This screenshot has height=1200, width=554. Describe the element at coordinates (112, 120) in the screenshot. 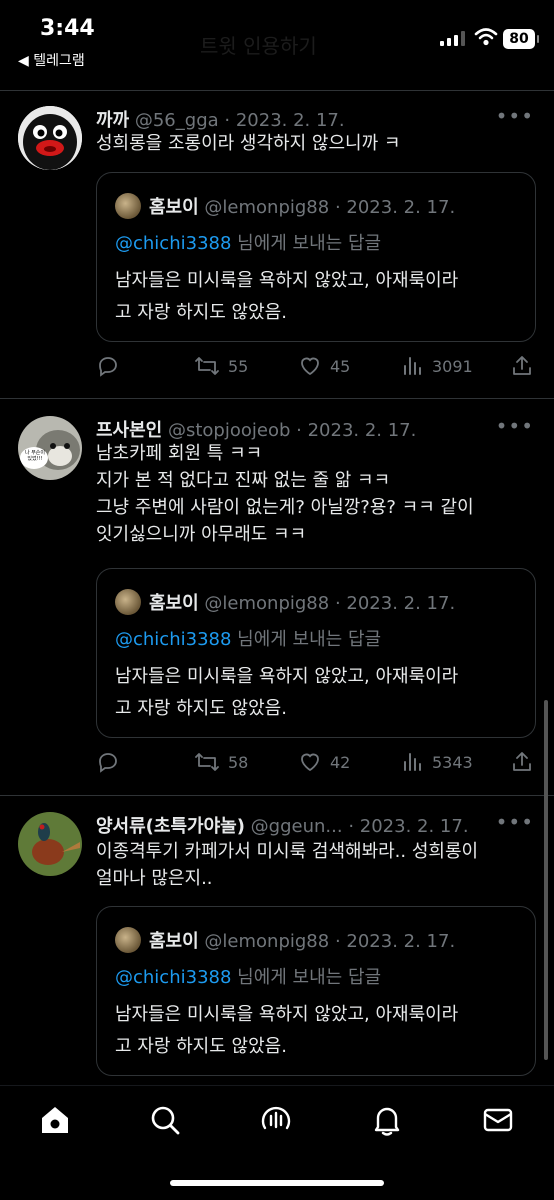

I see `display-name: 까까` at that location.